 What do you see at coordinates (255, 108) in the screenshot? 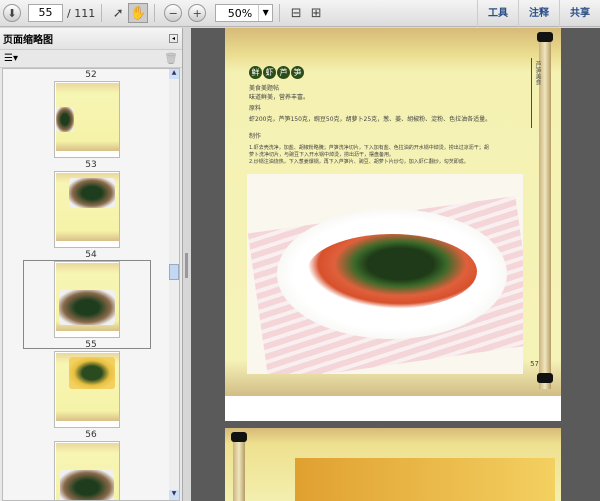
I see `ingredients-heading: 原料` at bounding box center [255, 108].